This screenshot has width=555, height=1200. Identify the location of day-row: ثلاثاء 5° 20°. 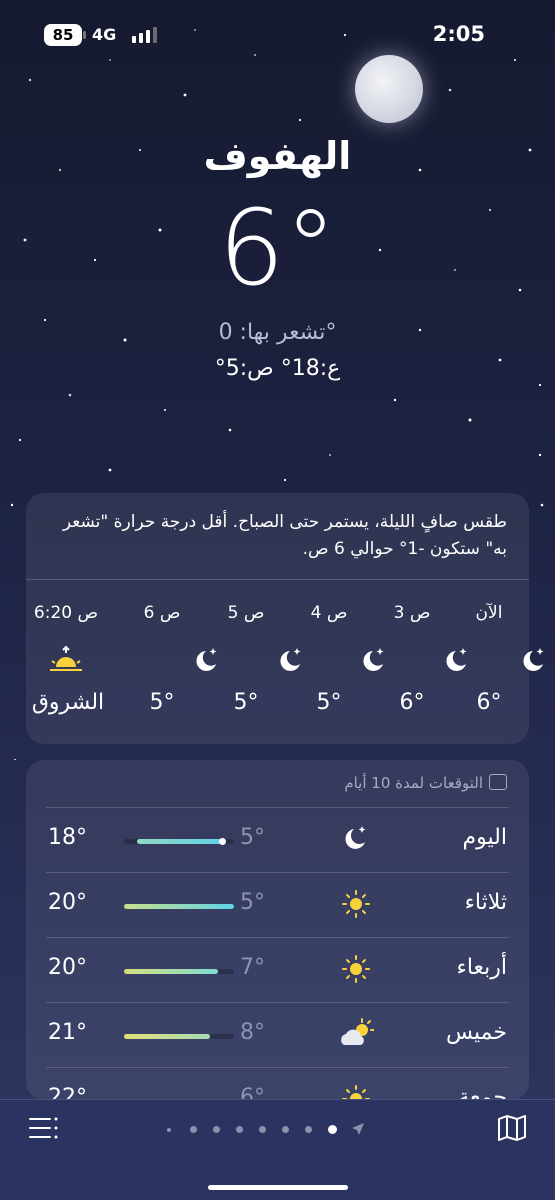
(277, 904).